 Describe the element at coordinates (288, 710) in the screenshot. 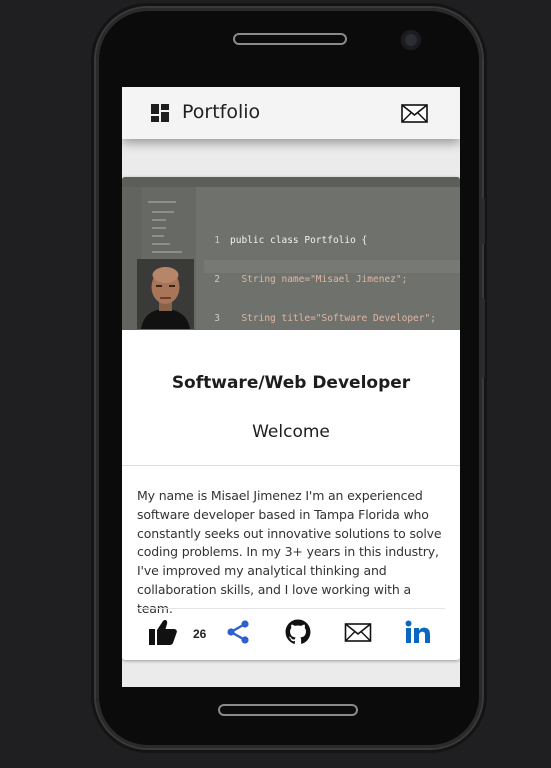

I see `bottom-speaker` at that location.